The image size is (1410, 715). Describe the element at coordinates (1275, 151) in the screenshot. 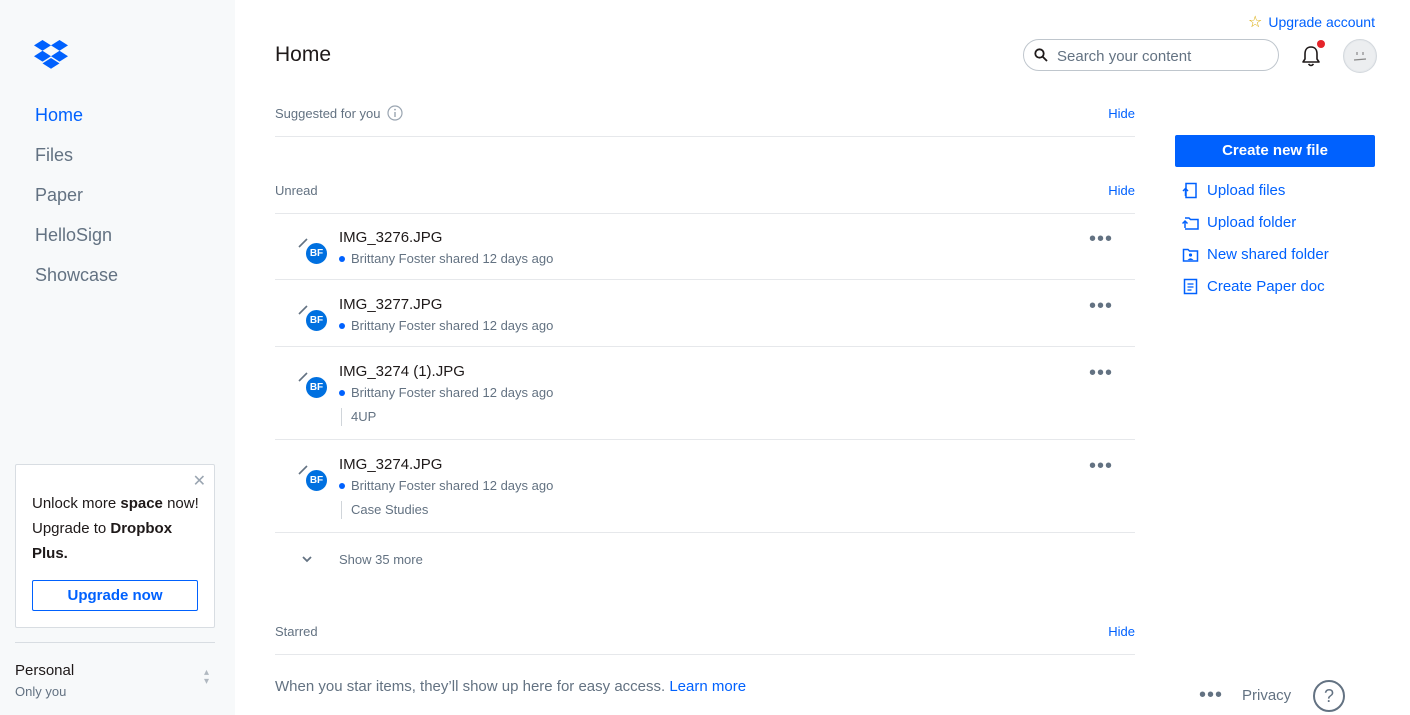

I see `create-new-file-button: Create new file` at that location.